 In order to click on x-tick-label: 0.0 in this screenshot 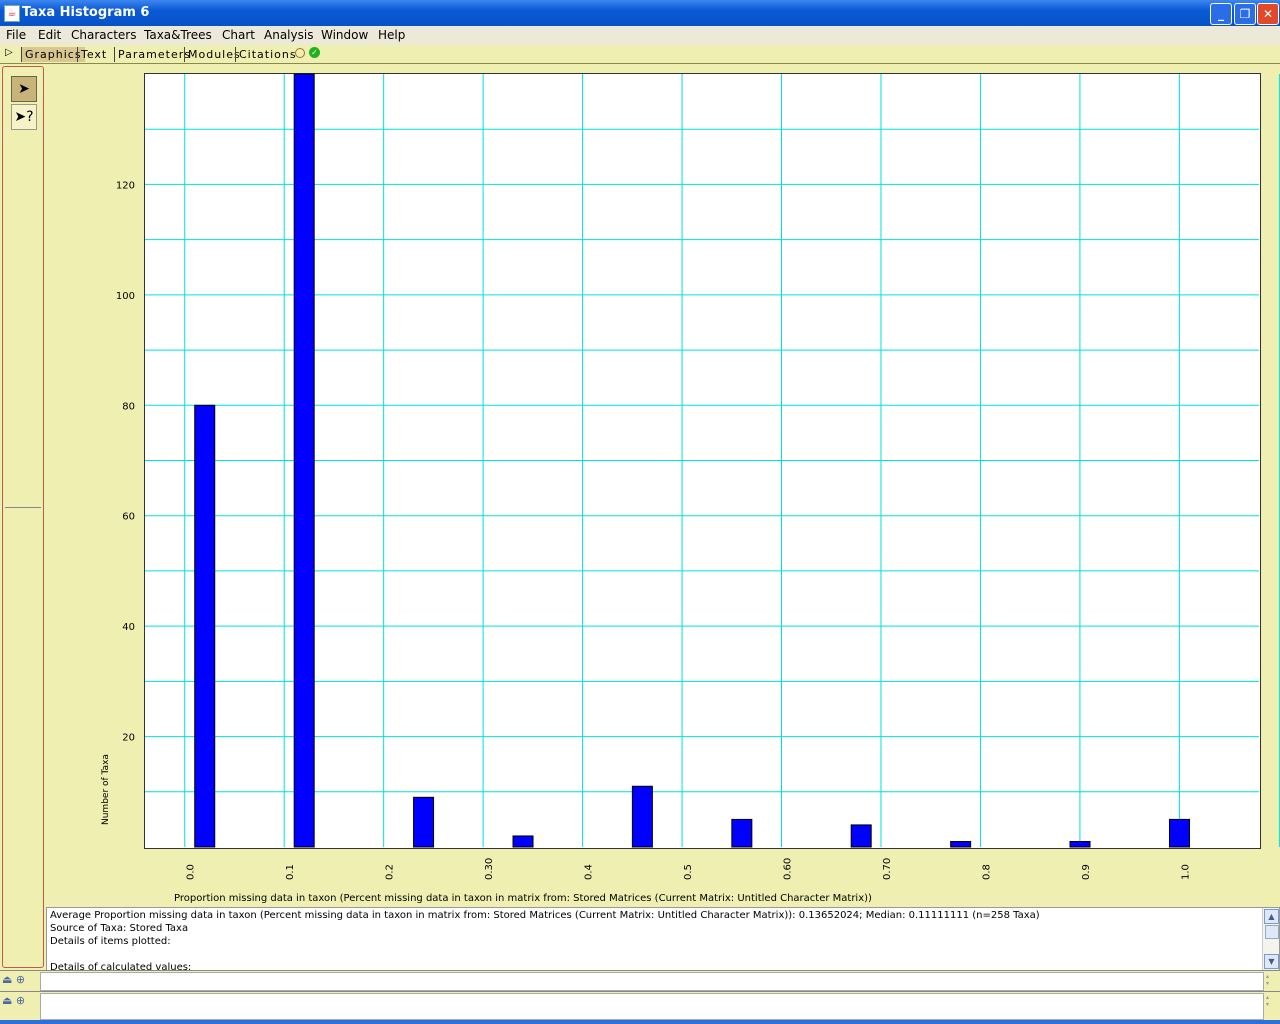, I will do `click(191, 872)`.